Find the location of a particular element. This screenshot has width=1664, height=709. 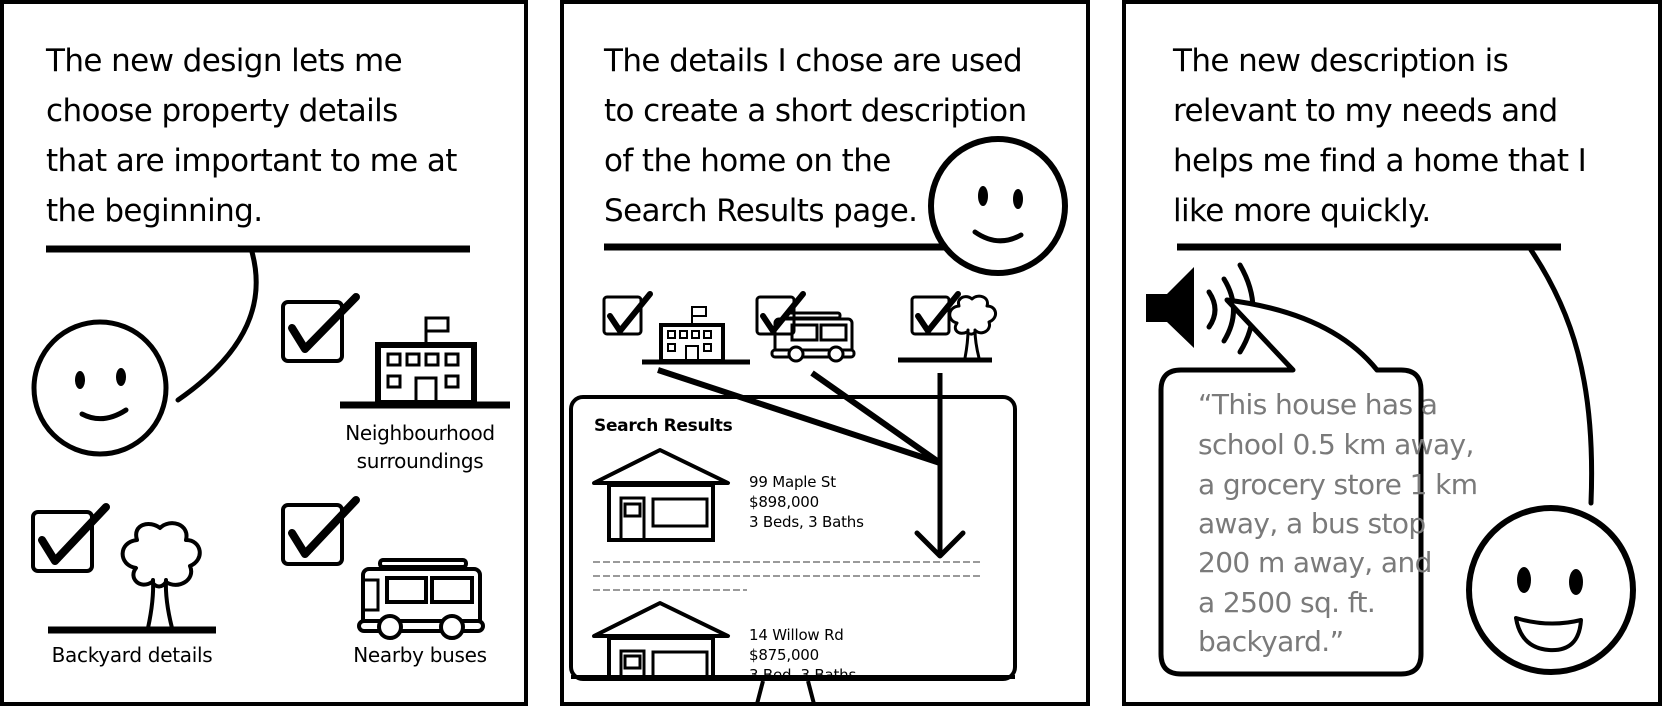

quote-line: school 0.5 km away, is located at coordinates (1336, 444).